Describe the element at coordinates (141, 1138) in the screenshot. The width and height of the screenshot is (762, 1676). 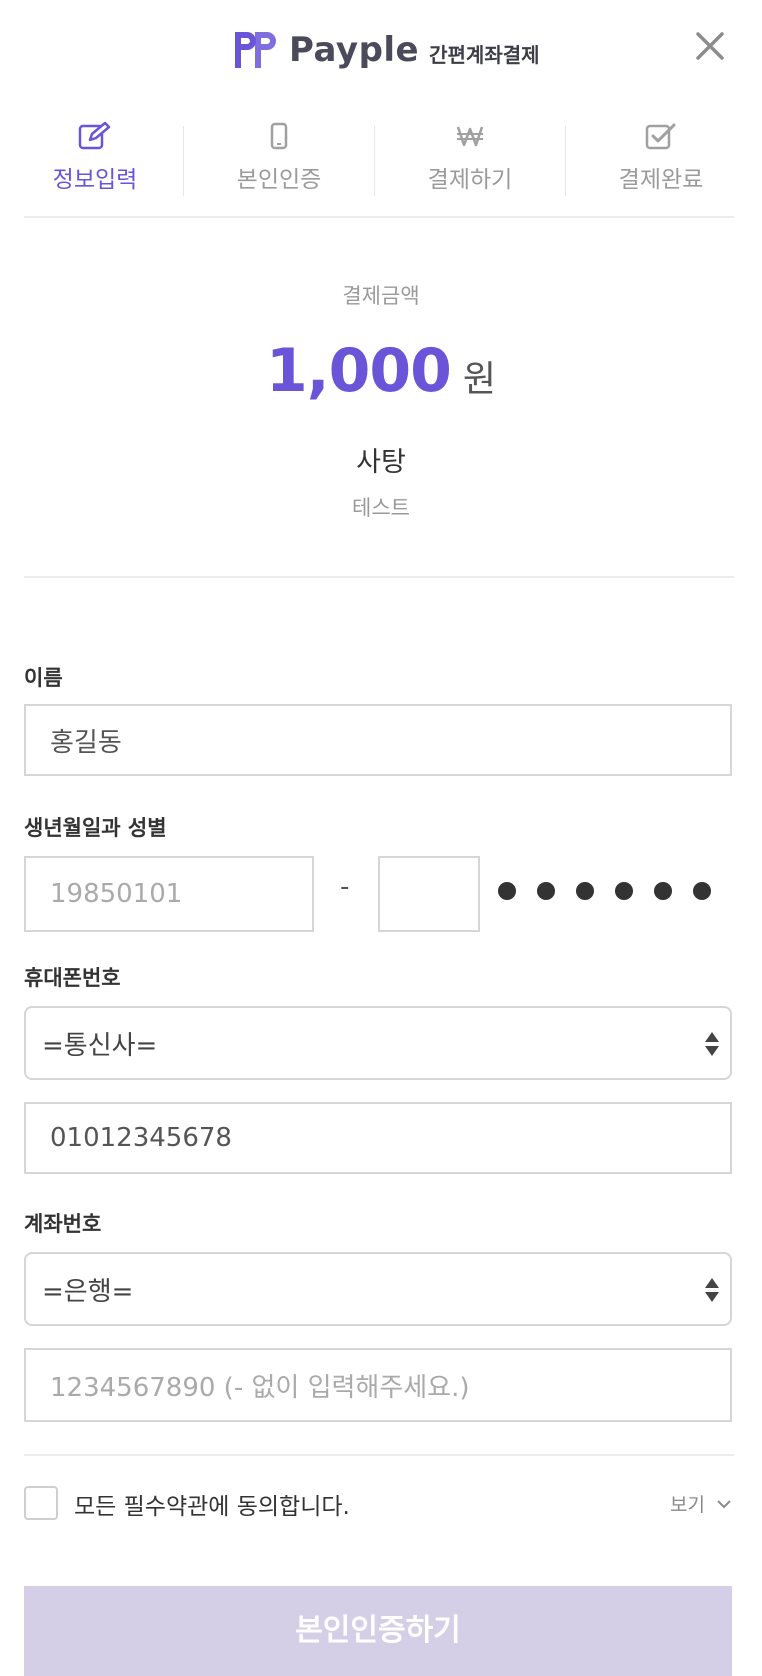
I see `phone-number-value: 01012345678` at that location.